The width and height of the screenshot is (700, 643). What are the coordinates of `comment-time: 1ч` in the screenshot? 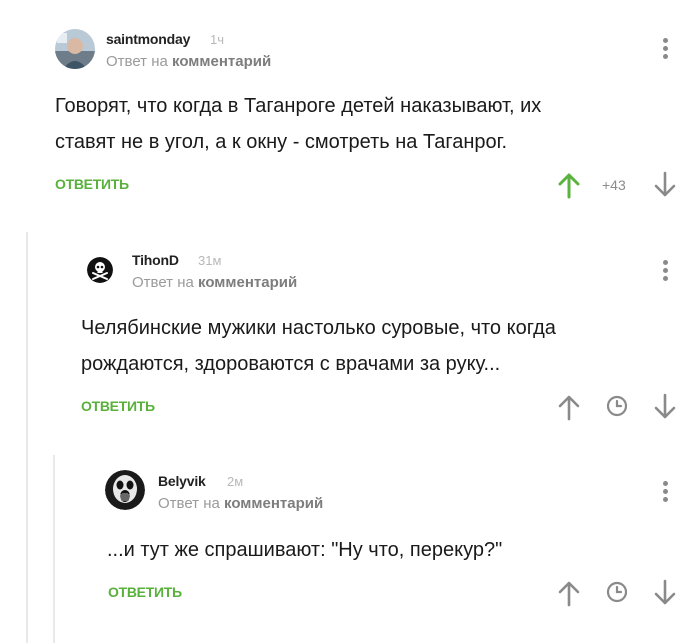 It's located at (217, 39).